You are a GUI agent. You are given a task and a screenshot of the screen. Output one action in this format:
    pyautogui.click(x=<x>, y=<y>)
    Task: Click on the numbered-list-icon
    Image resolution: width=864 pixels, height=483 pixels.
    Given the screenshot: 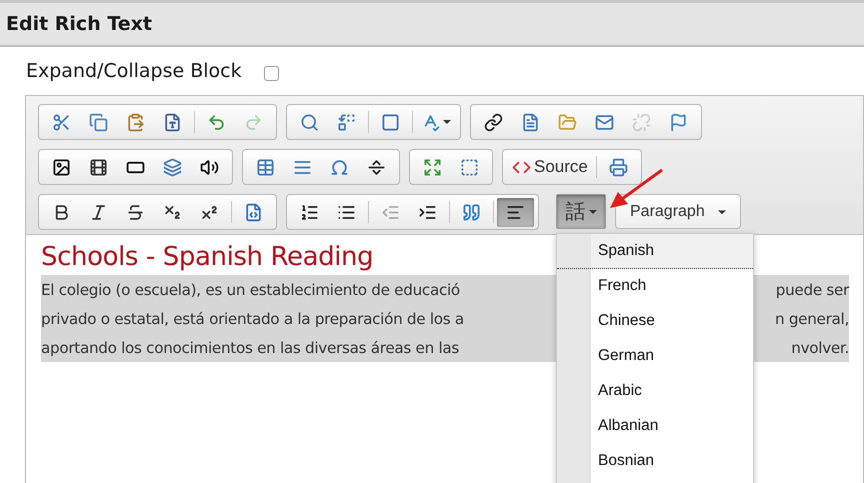 What is the action you would take?
    pyautogui.click(x=309, y=212)
    